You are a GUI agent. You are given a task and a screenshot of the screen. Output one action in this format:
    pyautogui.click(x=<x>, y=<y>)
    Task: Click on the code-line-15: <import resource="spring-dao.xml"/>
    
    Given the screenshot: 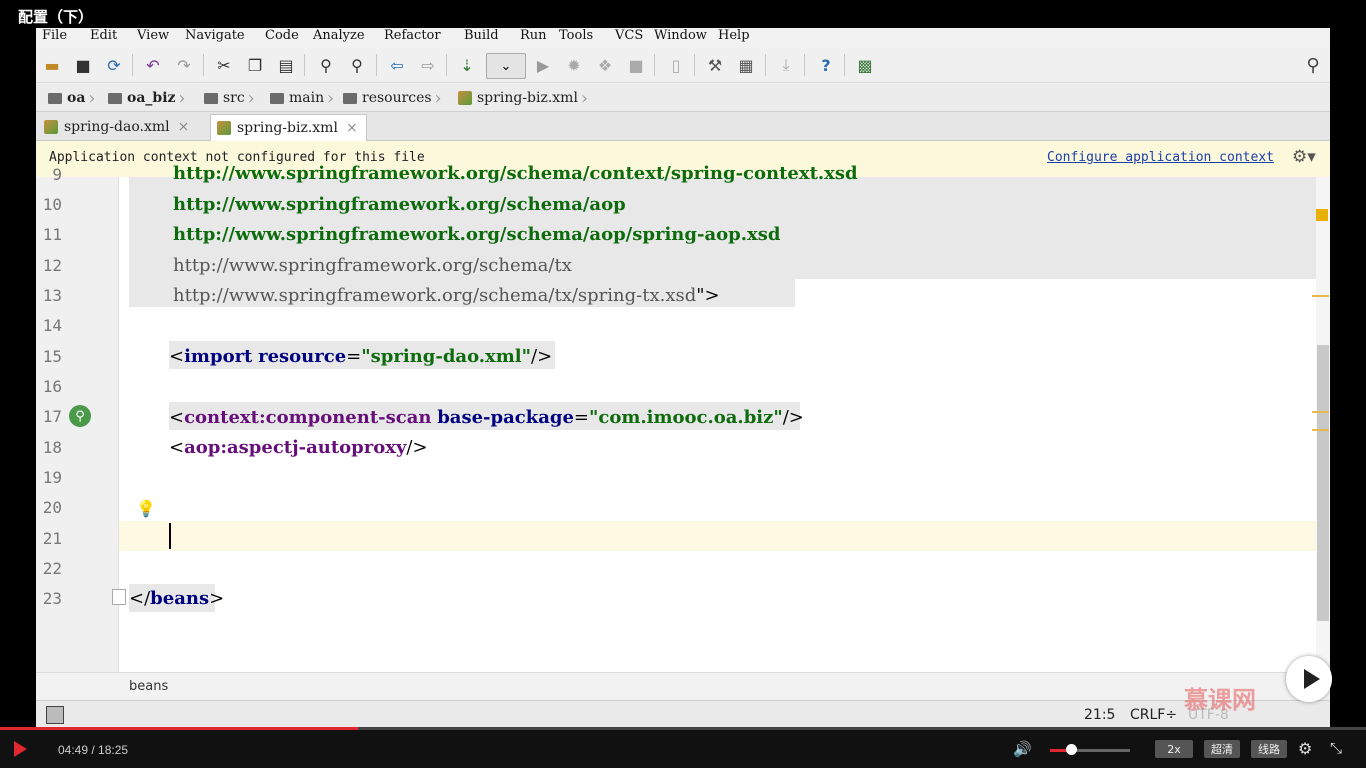 What is the action you would take?
    pyautogui.click(x=360, y=356)
    